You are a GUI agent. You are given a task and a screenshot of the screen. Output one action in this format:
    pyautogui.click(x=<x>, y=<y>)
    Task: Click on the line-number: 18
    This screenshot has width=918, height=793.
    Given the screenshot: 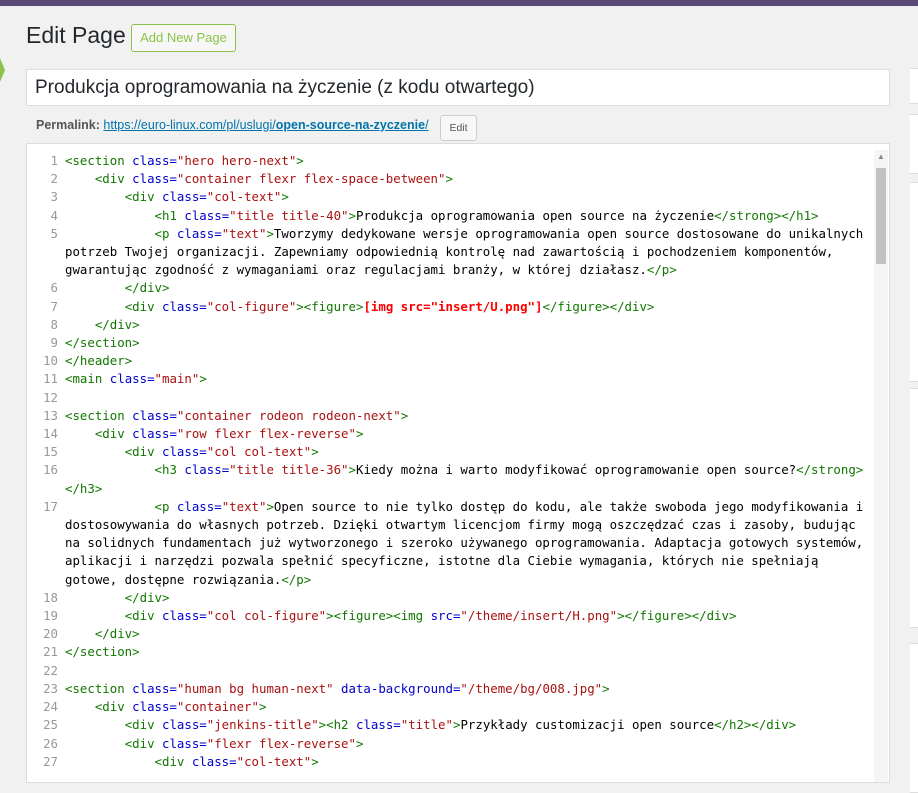 What is the action you would take?
    pyautogui.click(x=50, y=597)
    